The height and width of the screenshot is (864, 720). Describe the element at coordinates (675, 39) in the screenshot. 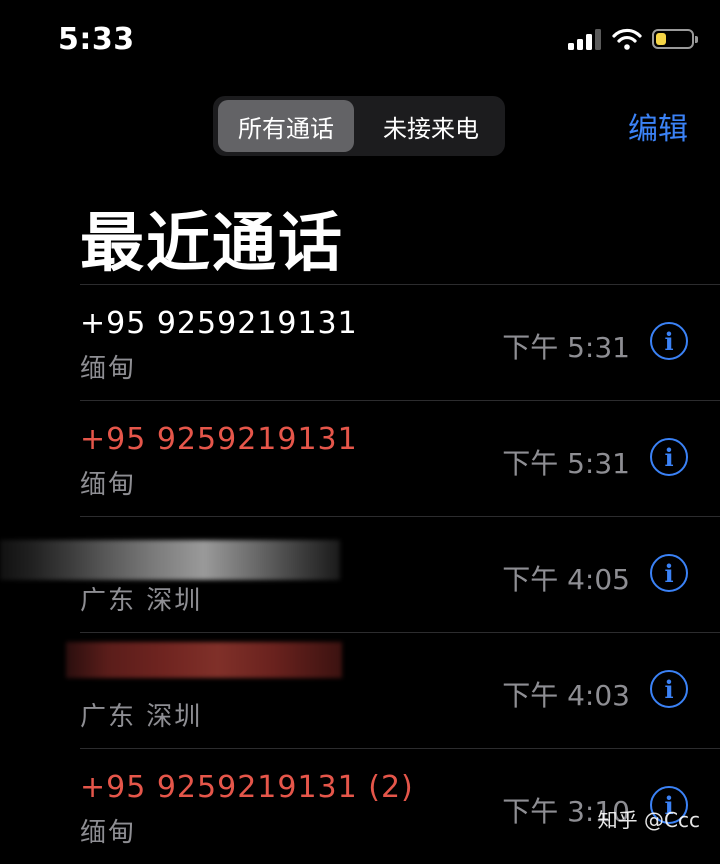

I see `battery-icon` at that location.